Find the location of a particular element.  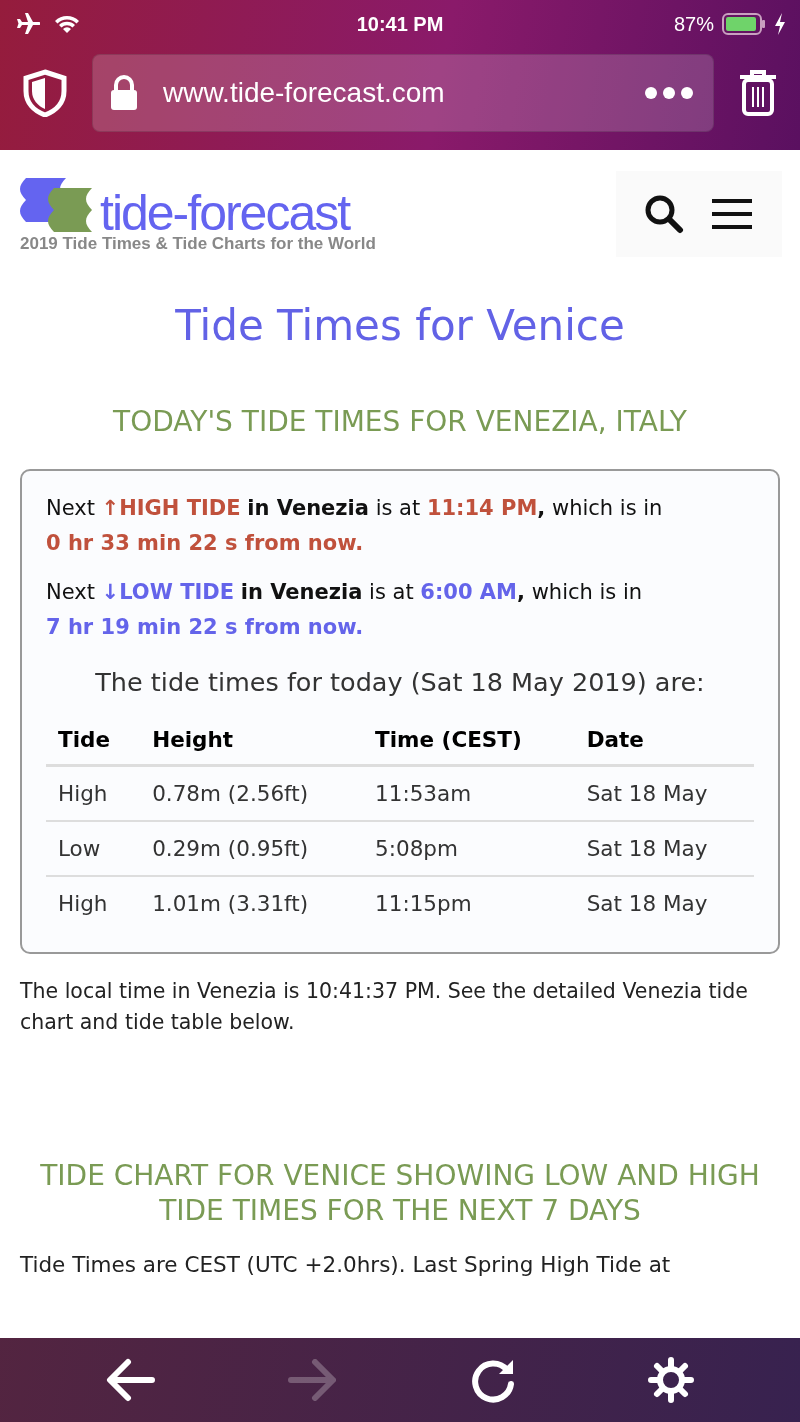

next-tide-text: Next ↑HIGH TIDE in Venezia is at 11:14 PM, which is in 0 hr 33 min 22 s from now. is located at coordinates (355, 526).